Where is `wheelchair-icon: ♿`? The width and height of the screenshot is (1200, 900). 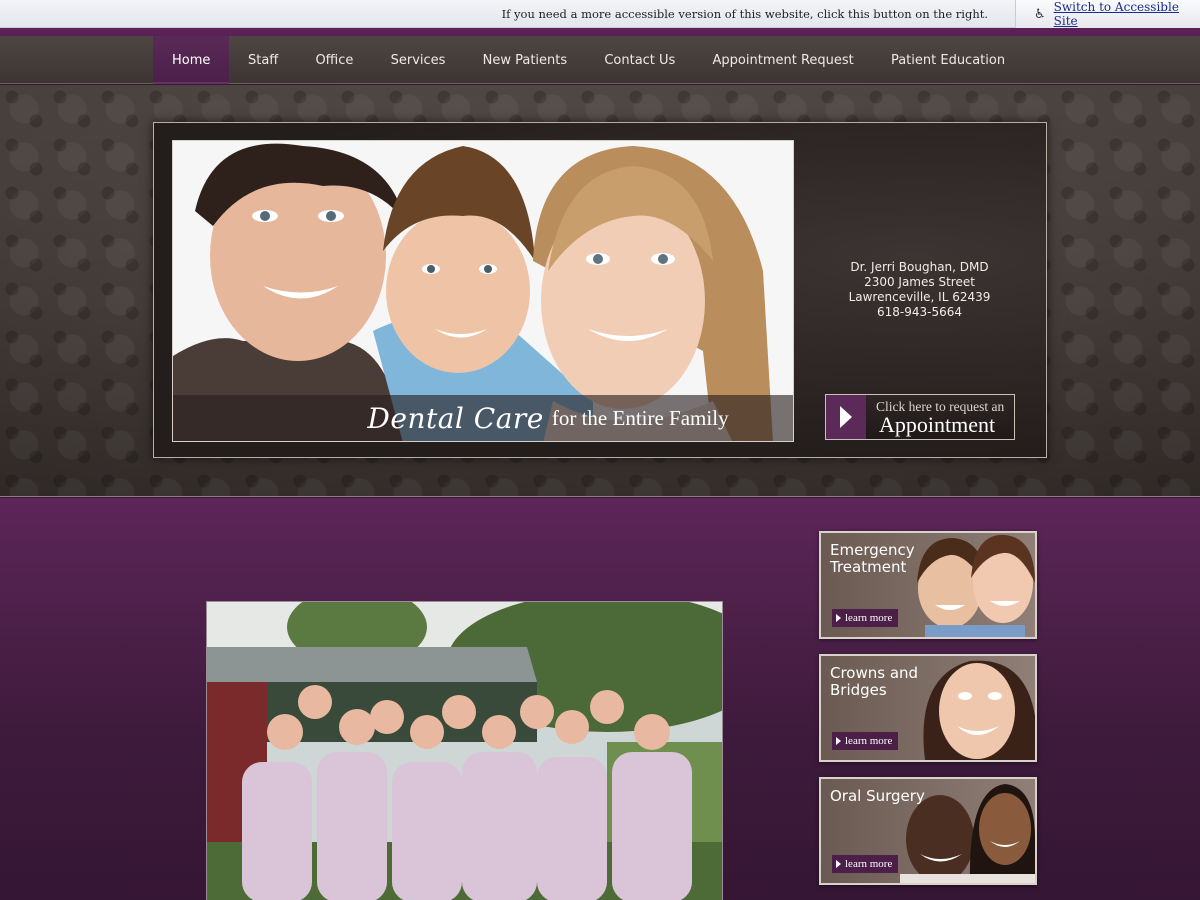 wheelchair-icon: ♿ is located at coordinates (1040, 14).